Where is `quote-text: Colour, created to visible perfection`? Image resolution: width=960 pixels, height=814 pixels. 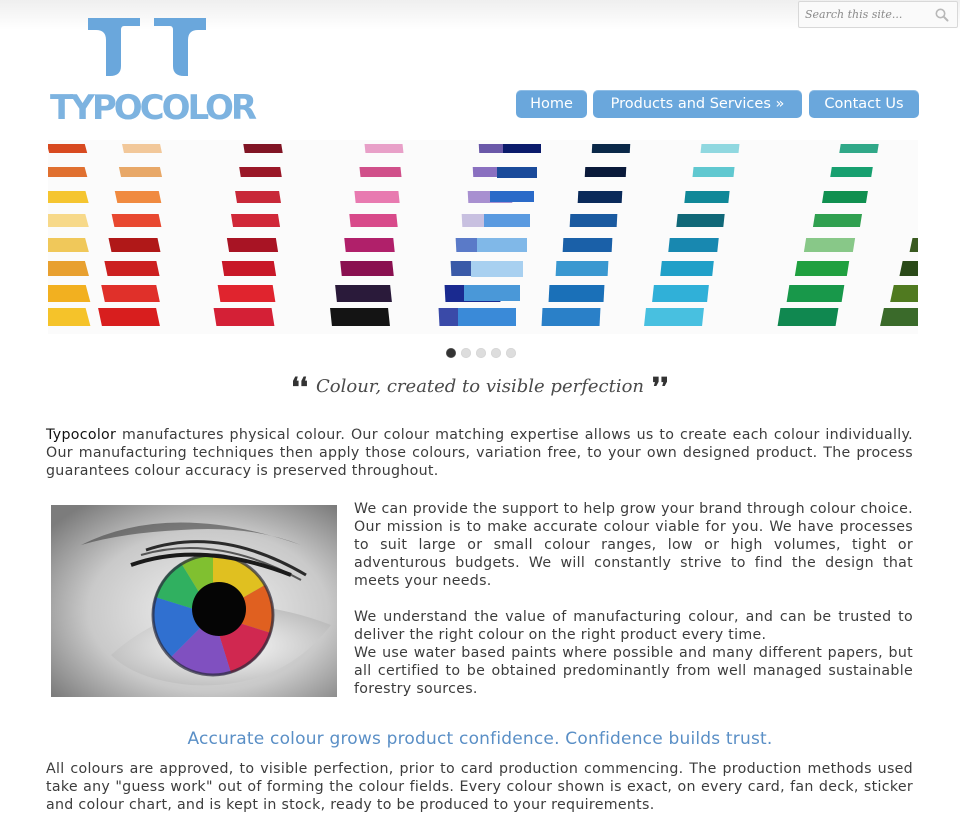
quote-text: Colour, created to visible perfection is located at coordinates (480, 386).